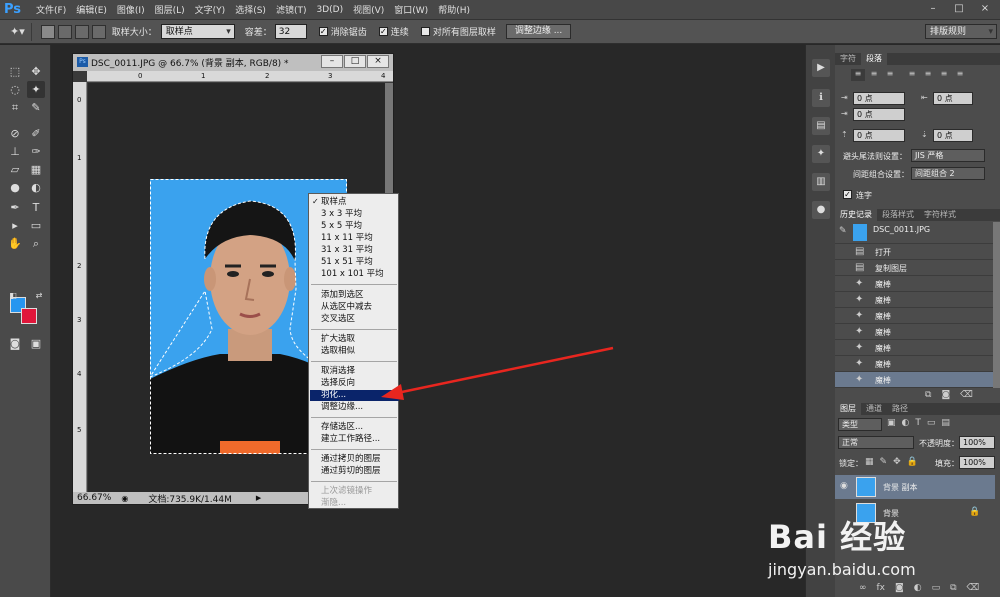 The width and height of the screenshot is (1000, 597). Describe the element at coordinates (928, 395) in the screenshot. I see `new-document-icon: ⧉` at that location.